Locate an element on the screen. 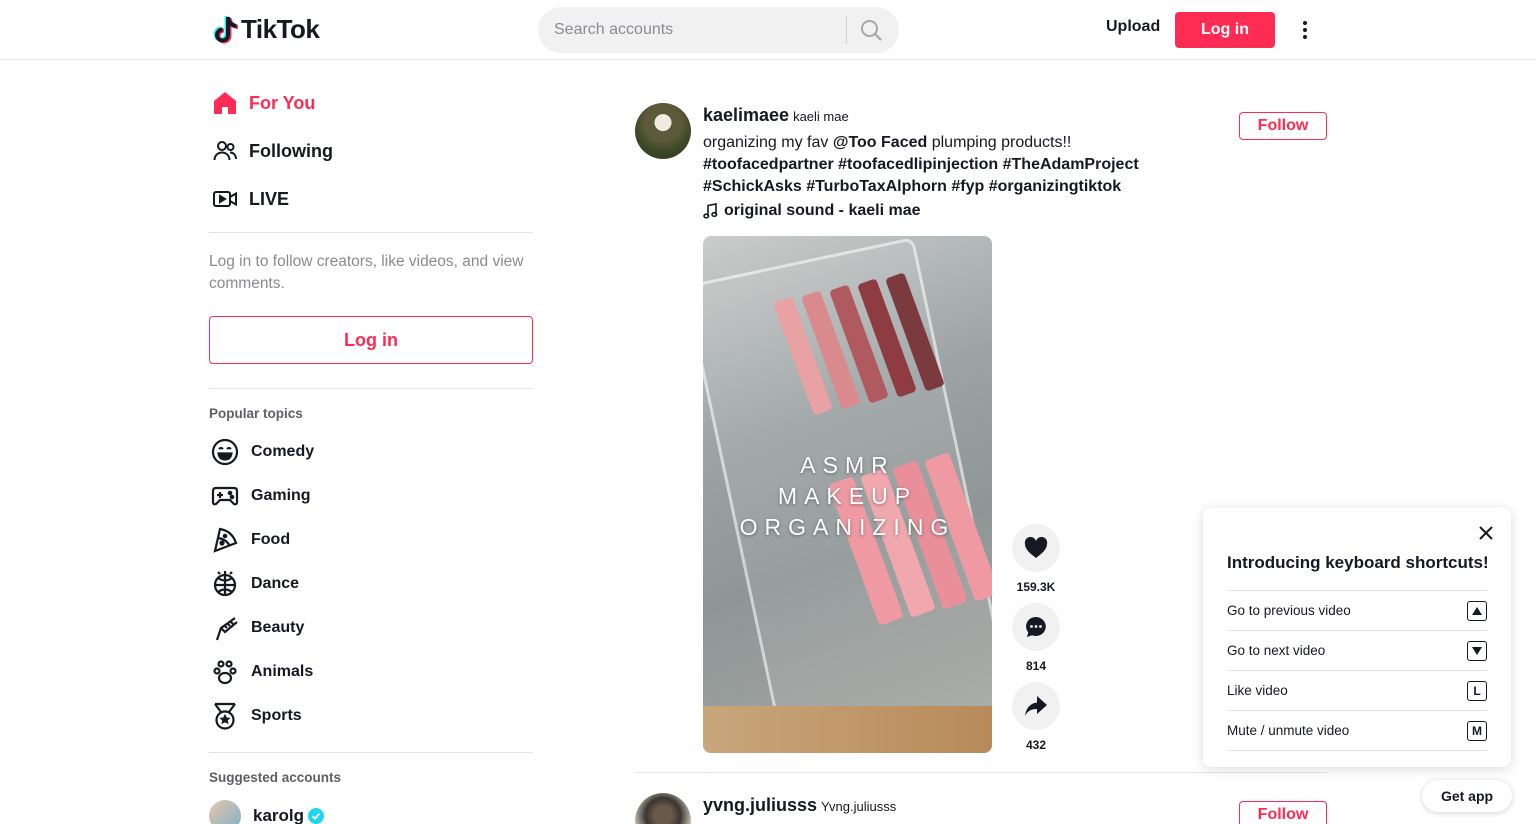 The image size is (1536, 824). sports-icon is located at coordinates (225, 716).